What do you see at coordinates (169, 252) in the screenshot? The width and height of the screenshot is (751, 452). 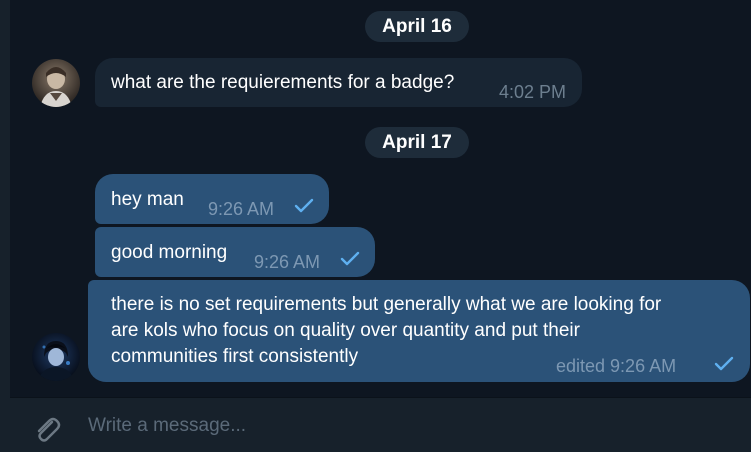 I see `message-text: good morning` at bounding box center [169, 252].